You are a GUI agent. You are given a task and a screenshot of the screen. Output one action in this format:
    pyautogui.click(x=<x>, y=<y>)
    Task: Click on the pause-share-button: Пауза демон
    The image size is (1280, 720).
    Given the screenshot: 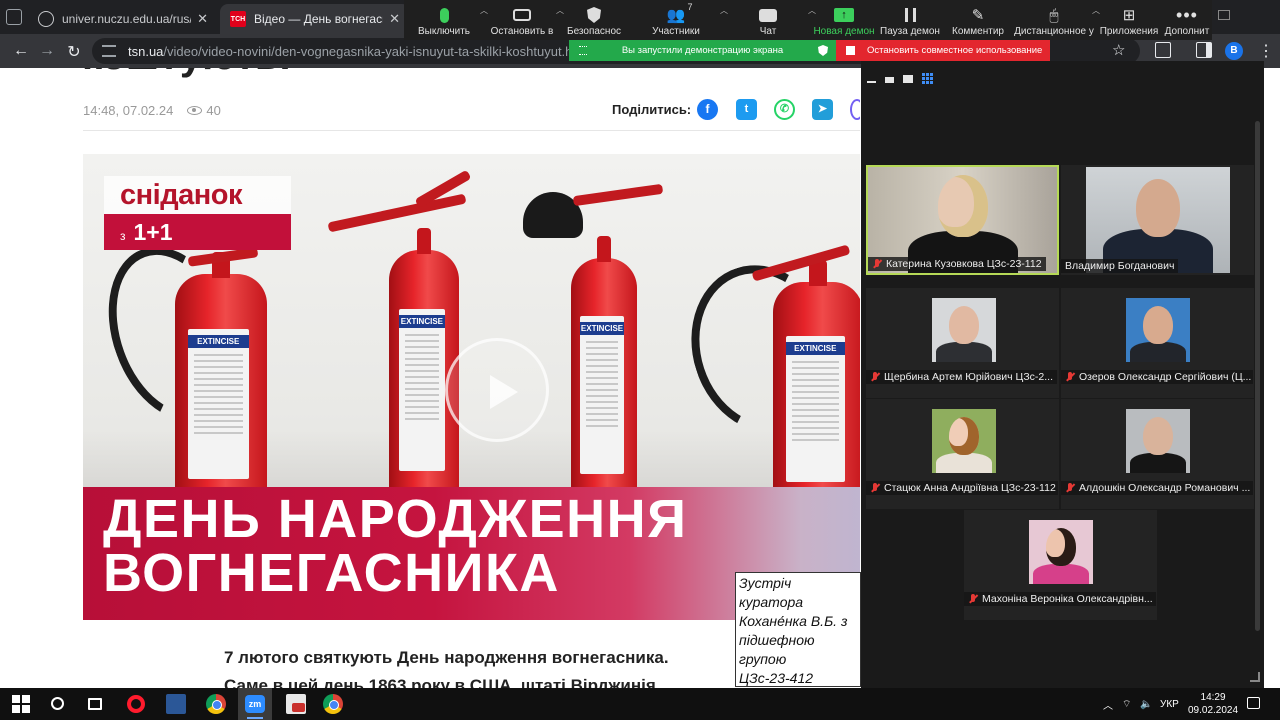 What is the action you would take?
    pyautogui.click(x=910, y=20)
    